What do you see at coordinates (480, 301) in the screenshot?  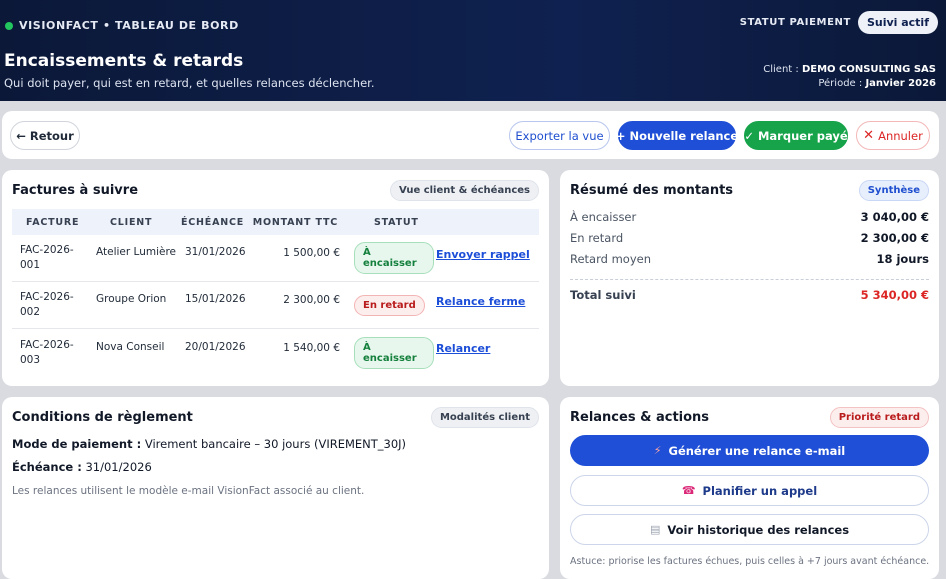 I see `firm-reminder-link: Relance ferme` at bounding box center [480, 301].